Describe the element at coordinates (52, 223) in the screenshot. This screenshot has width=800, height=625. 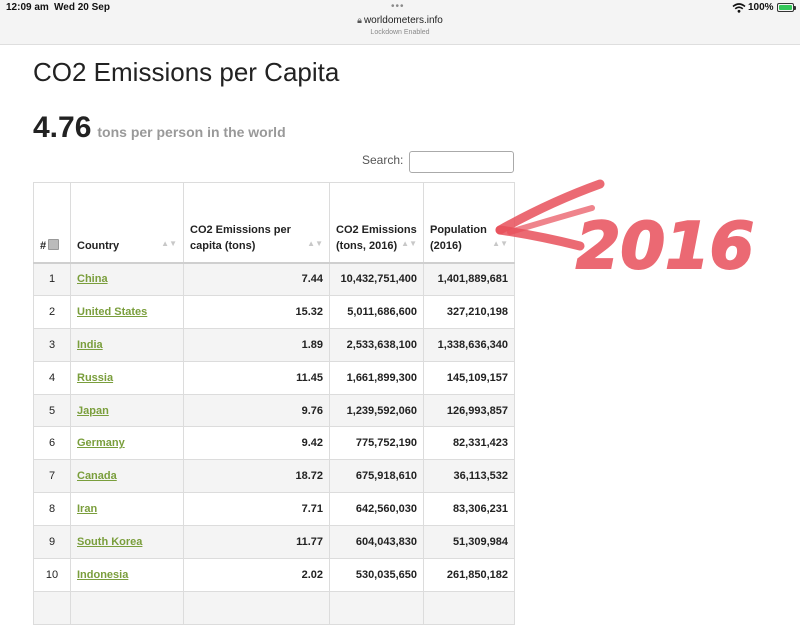
I see `header-rank: #` at that location.